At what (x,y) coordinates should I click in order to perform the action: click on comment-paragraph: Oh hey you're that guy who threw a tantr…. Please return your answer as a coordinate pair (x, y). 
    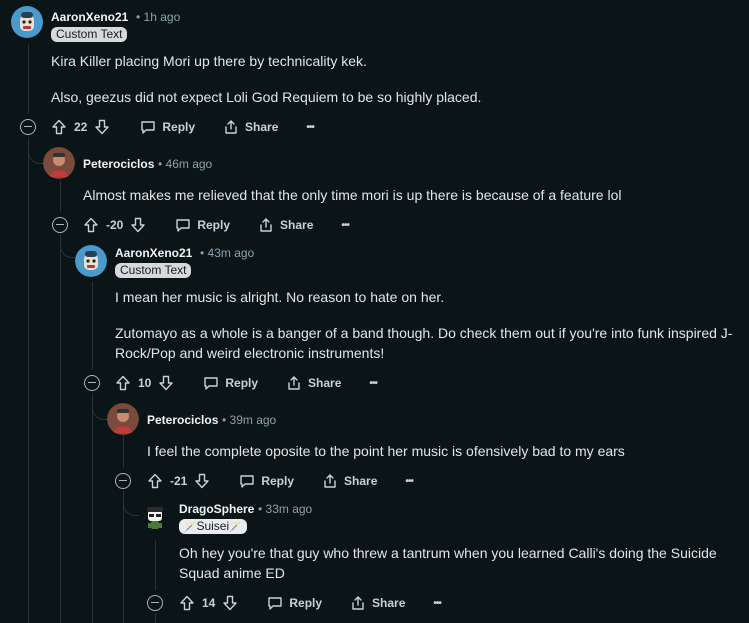
    Looking at the image, I should click on (448, 563).